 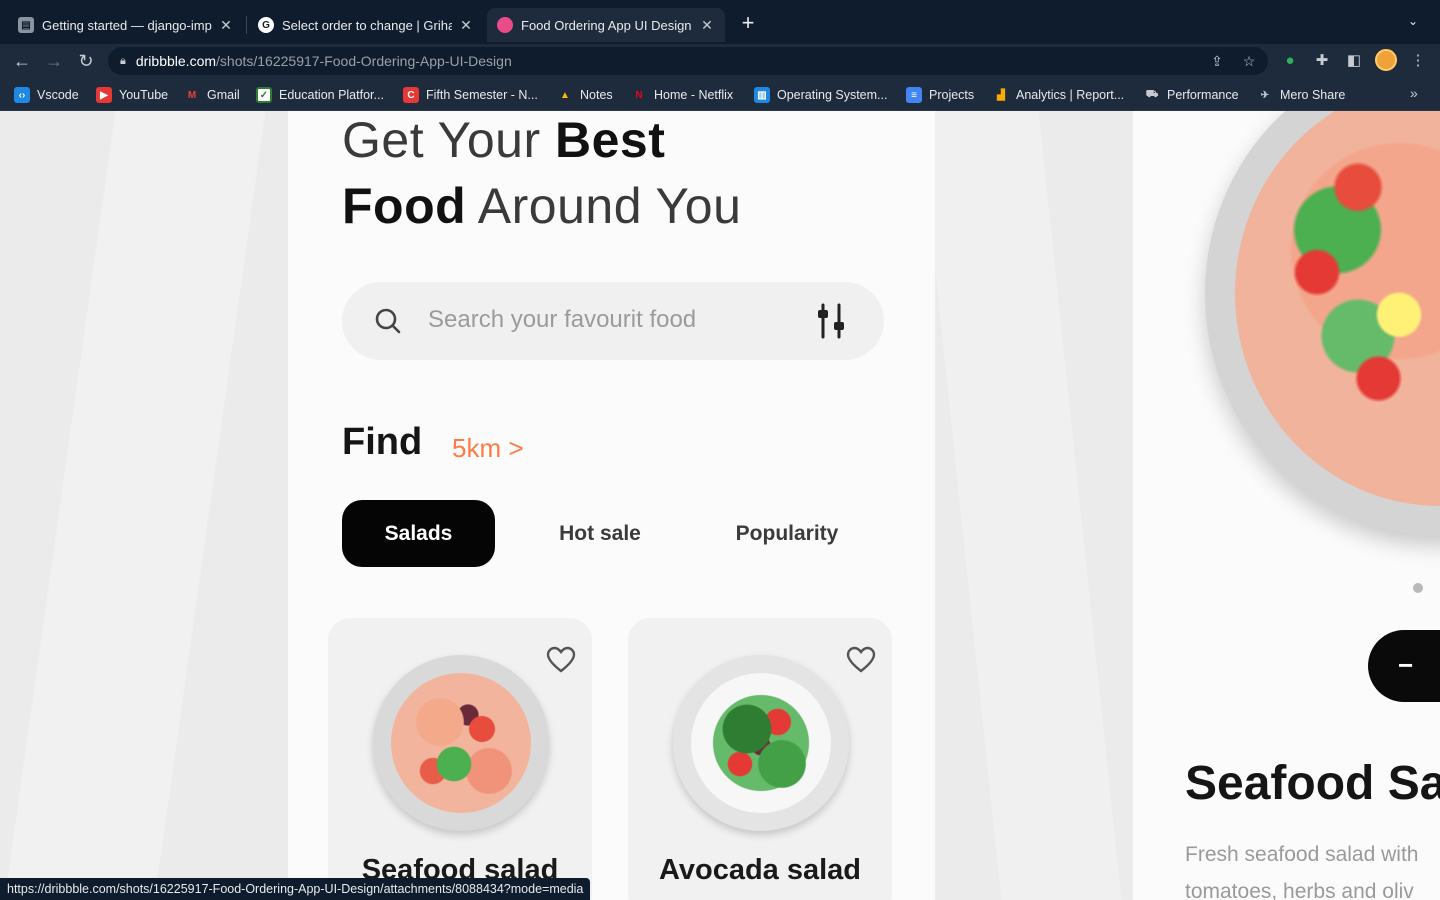 I want to click on analytics-icon: ▟, so click(x=1001, y=95).